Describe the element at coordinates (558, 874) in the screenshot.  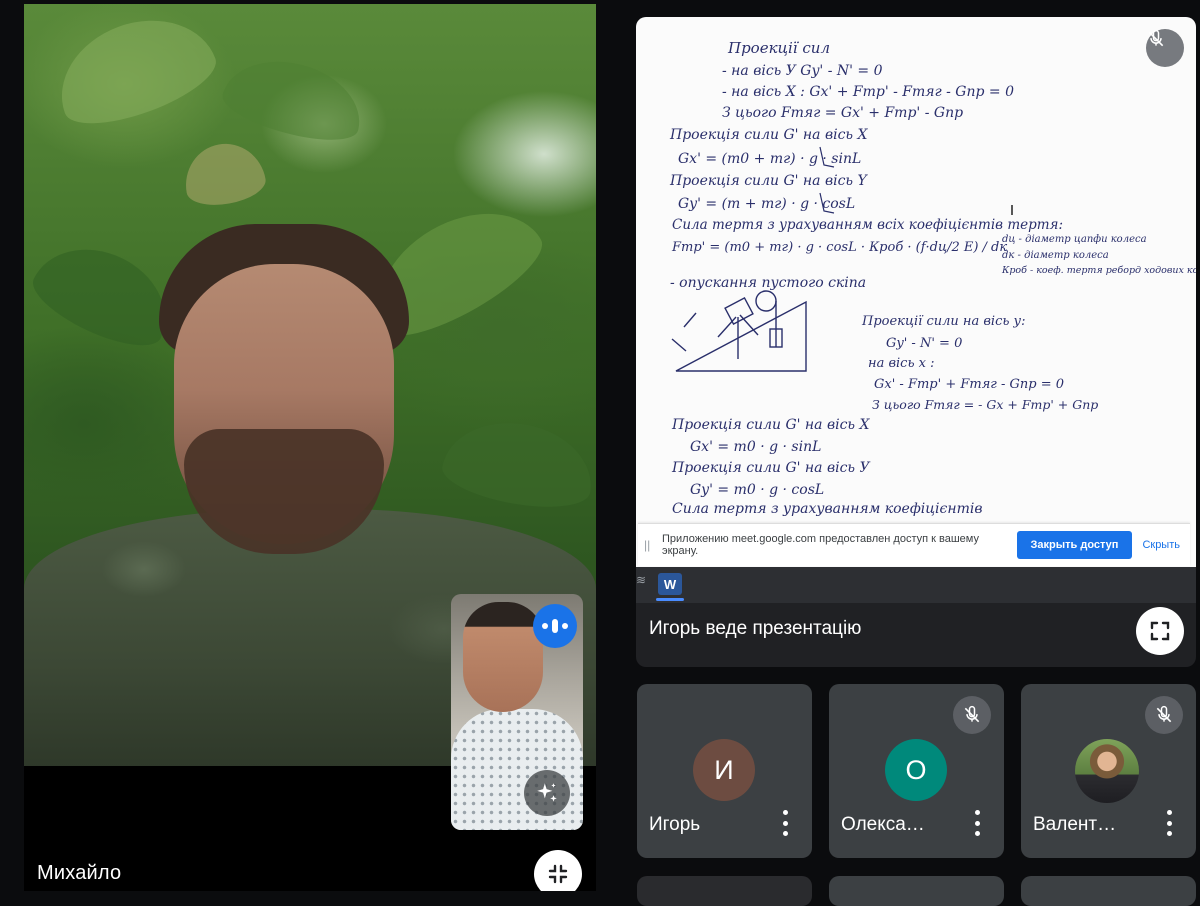
I see `collapse-icon` at that location.